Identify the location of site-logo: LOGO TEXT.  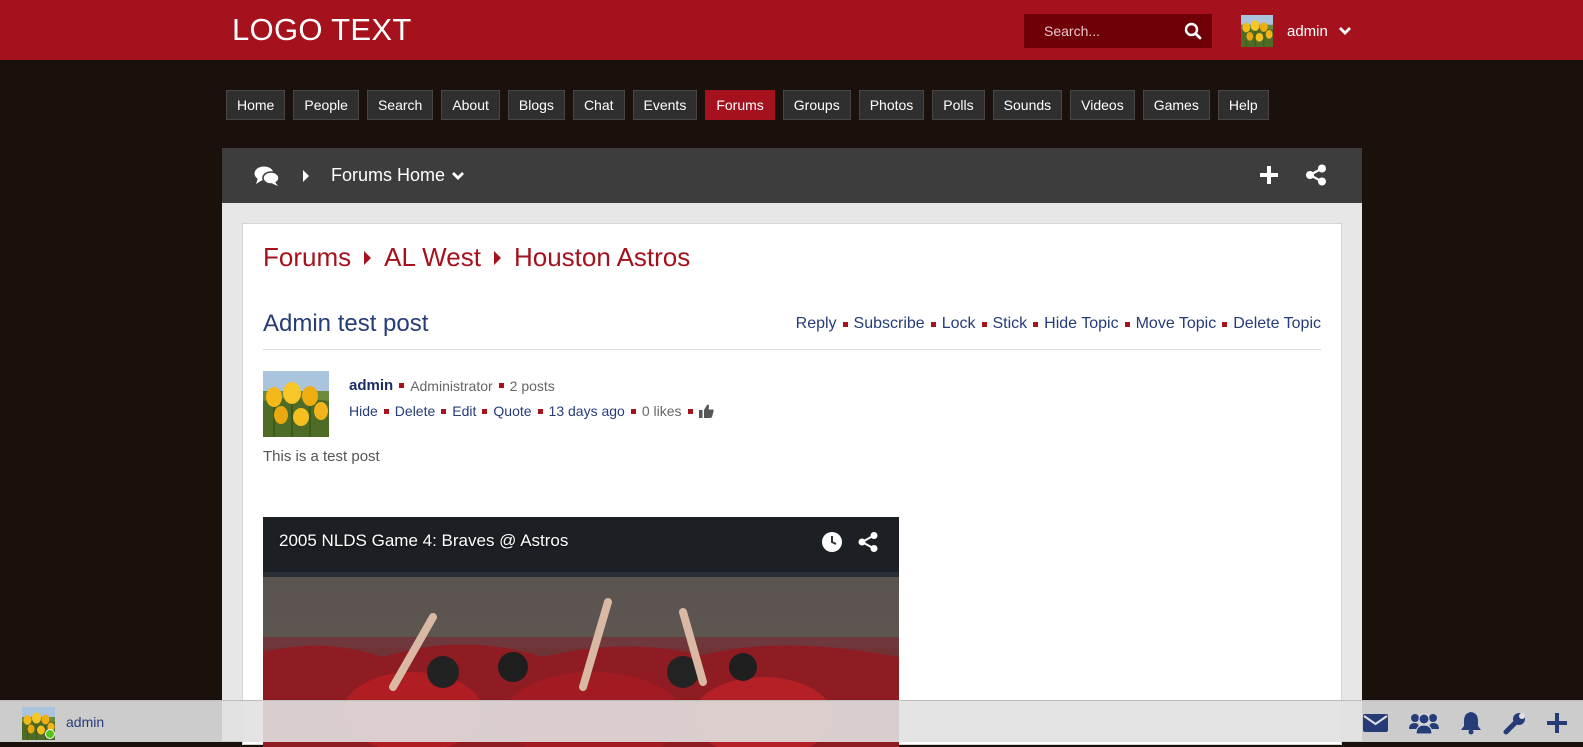
(322, 30).